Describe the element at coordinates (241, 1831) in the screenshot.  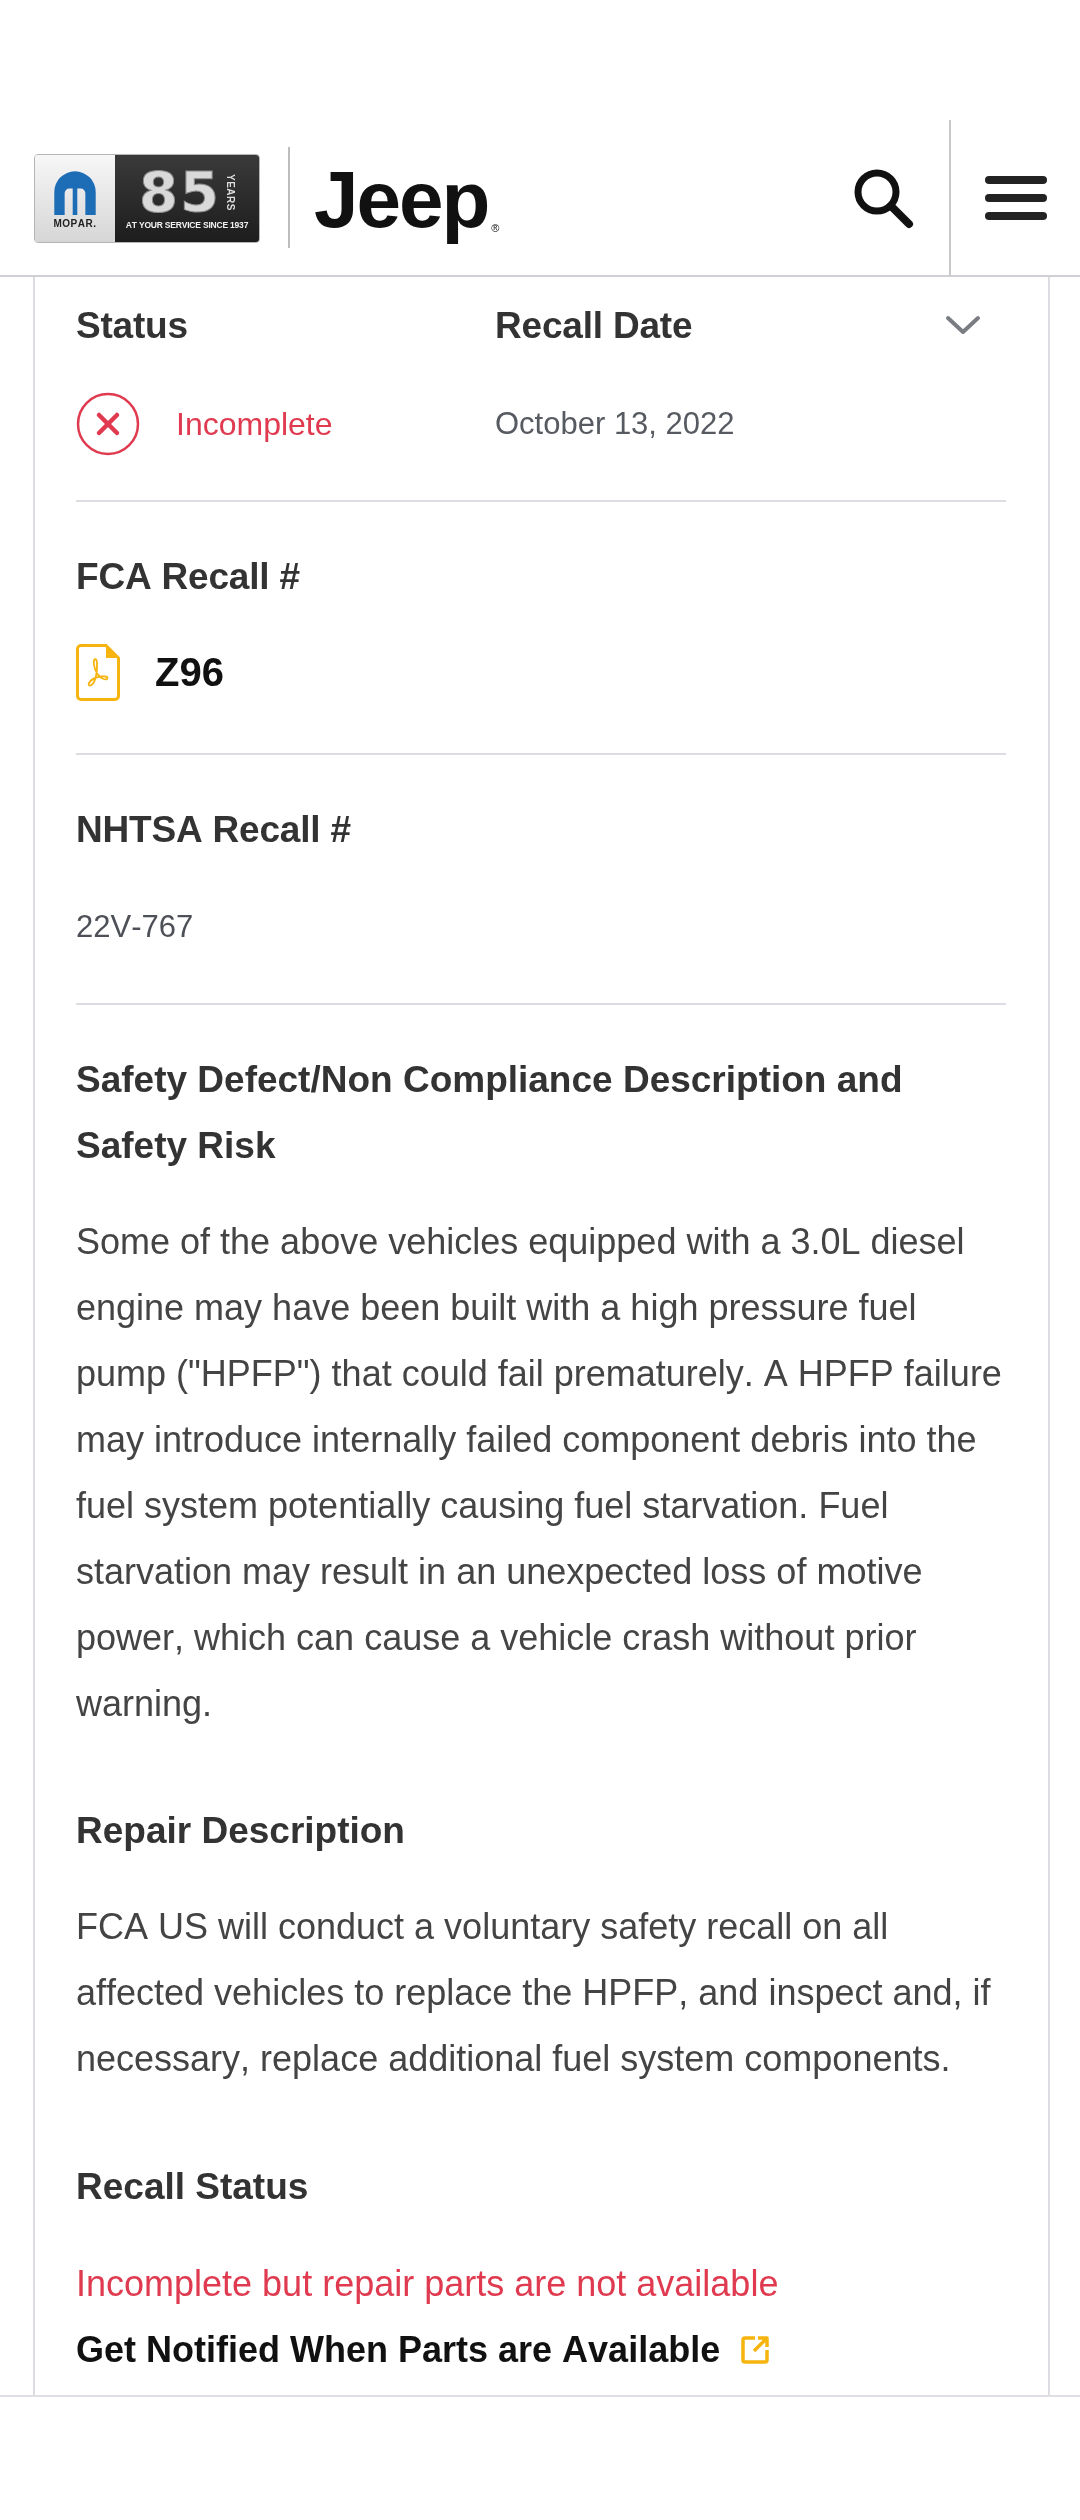
I see `section-heading: Repair Description` at that location.